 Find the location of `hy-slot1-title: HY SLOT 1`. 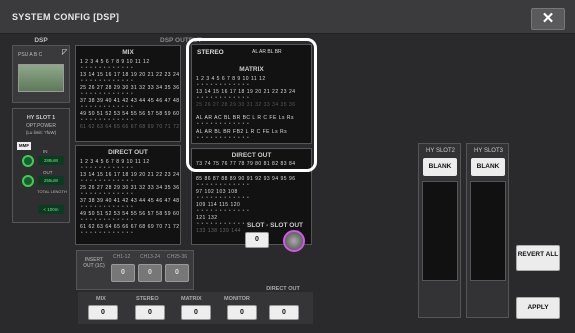

hy-slot1-title: HY SLOT 1 is located at coordinates (41, 118).